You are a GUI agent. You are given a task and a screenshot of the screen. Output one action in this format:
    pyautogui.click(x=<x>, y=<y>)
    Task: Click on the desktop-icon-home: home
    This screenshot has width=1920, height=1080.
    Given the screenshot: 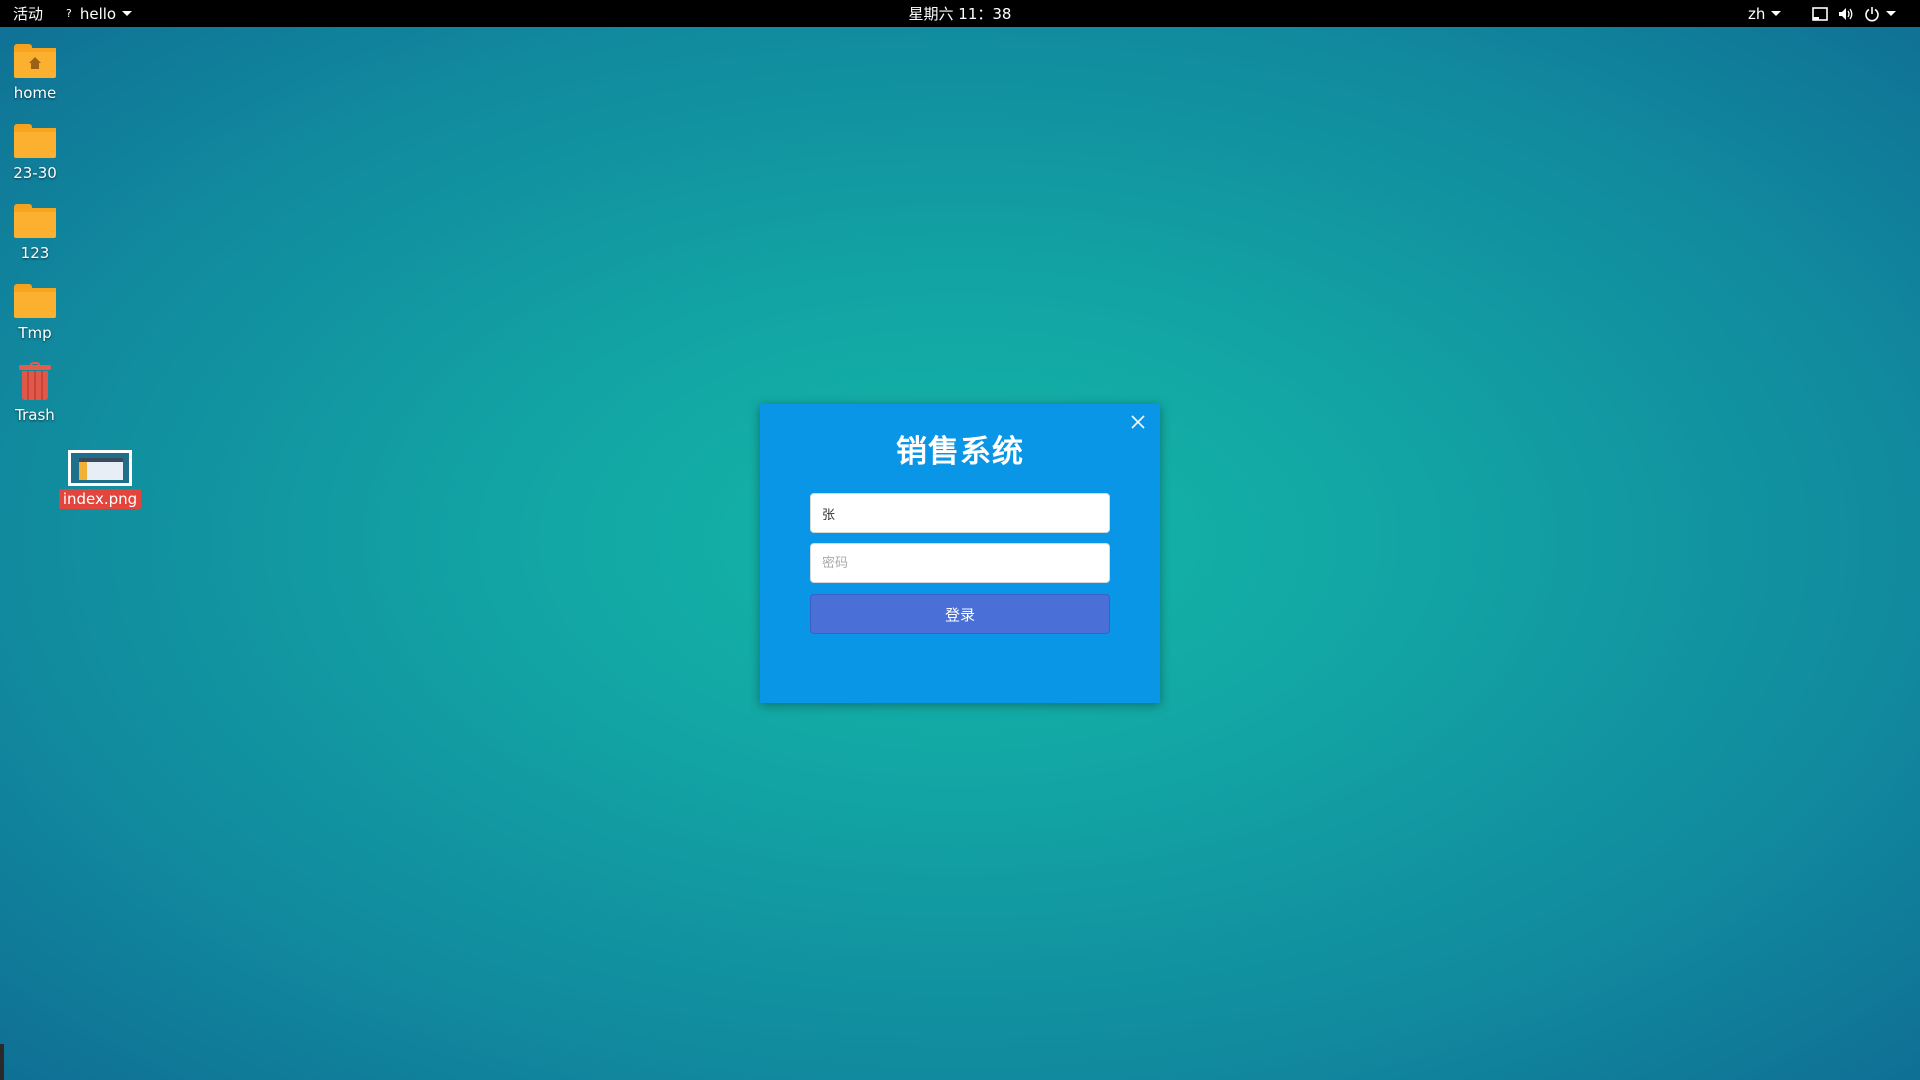 What is the action you would take?
    pyautogui.click(x=35, y=73)
    